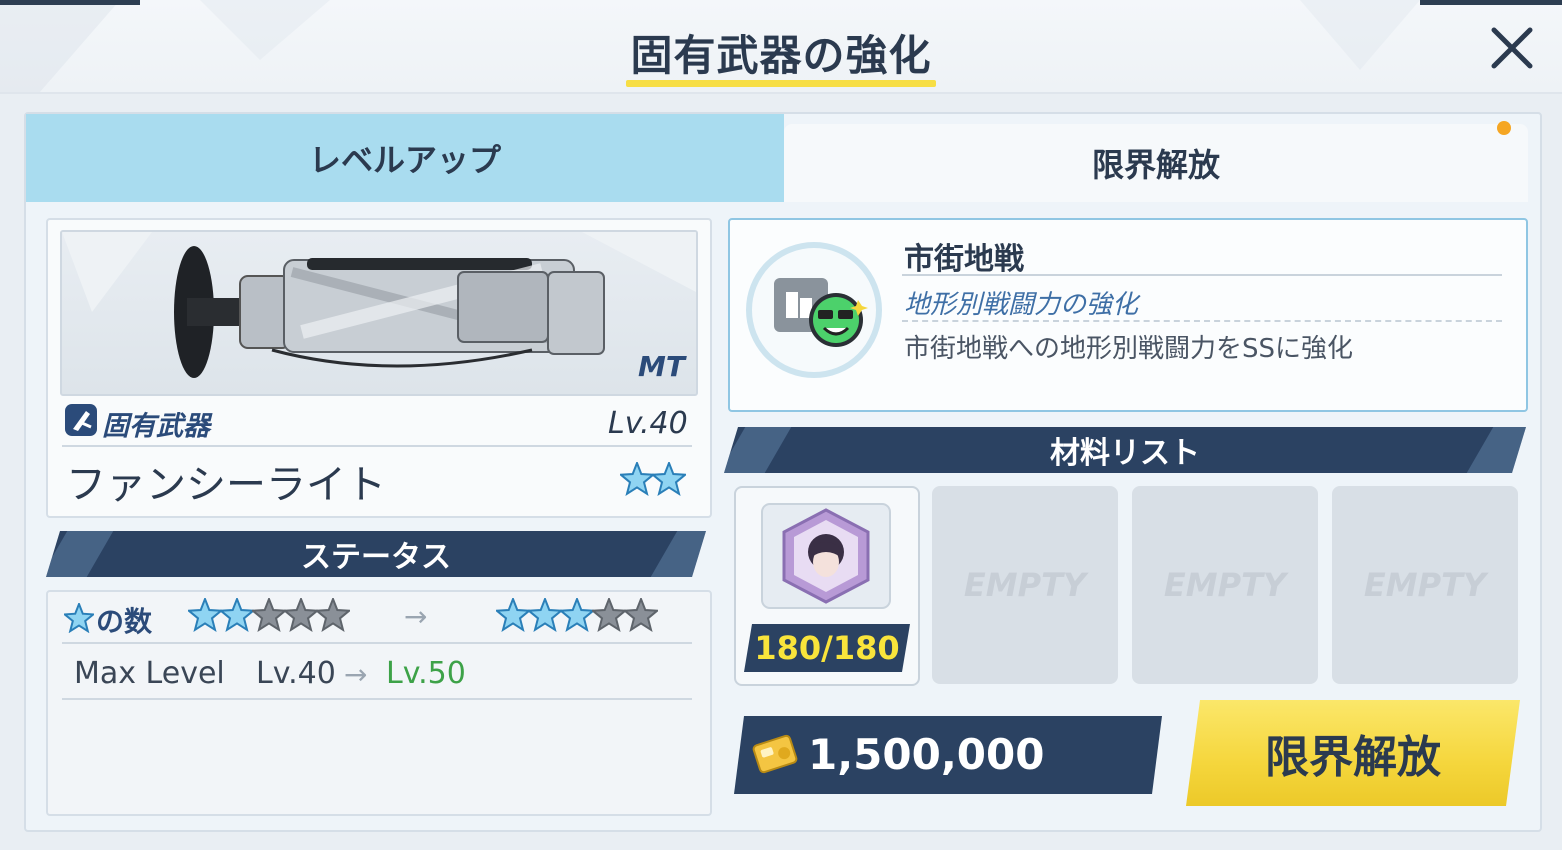 This screenshot has height=850, width=1562. I want to click on top-edge-left, so click(70, 2).